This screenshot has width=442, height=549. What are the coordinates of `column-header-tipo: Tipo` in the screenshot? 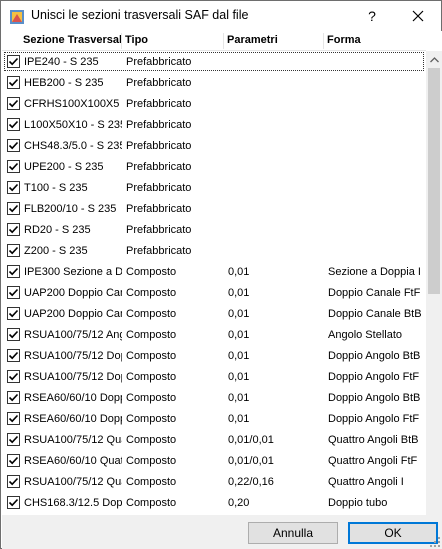 It's located at (173, 41).